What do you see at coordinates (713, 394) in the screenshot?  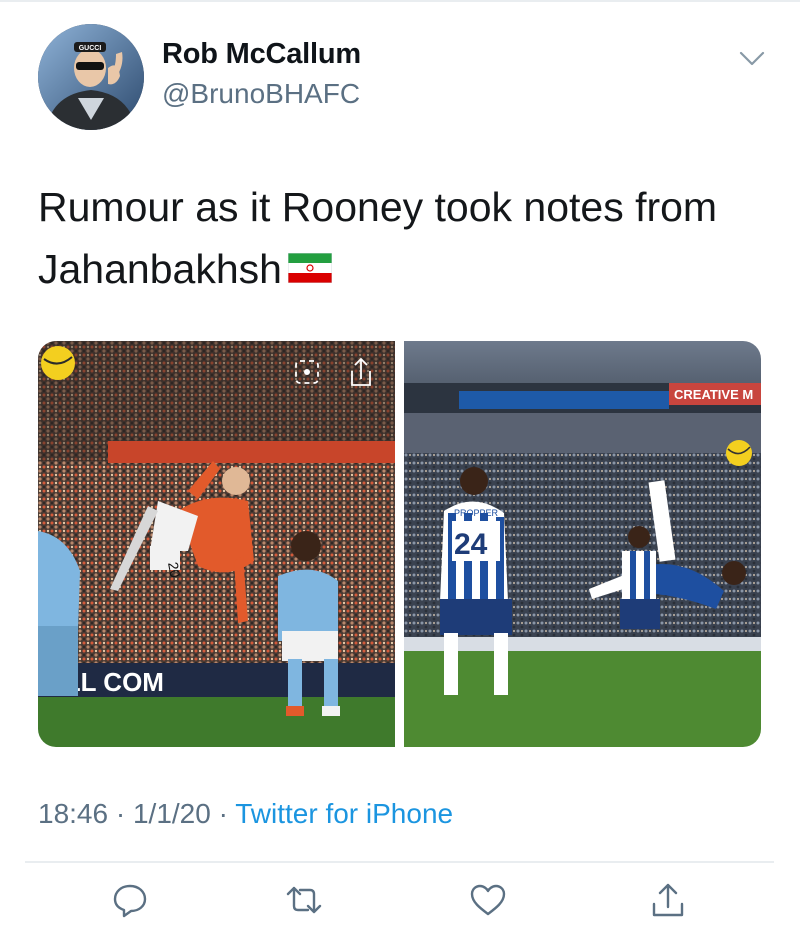 I see `hoarding-text-right: CREATIVE M` at bounding box center [713, 394].